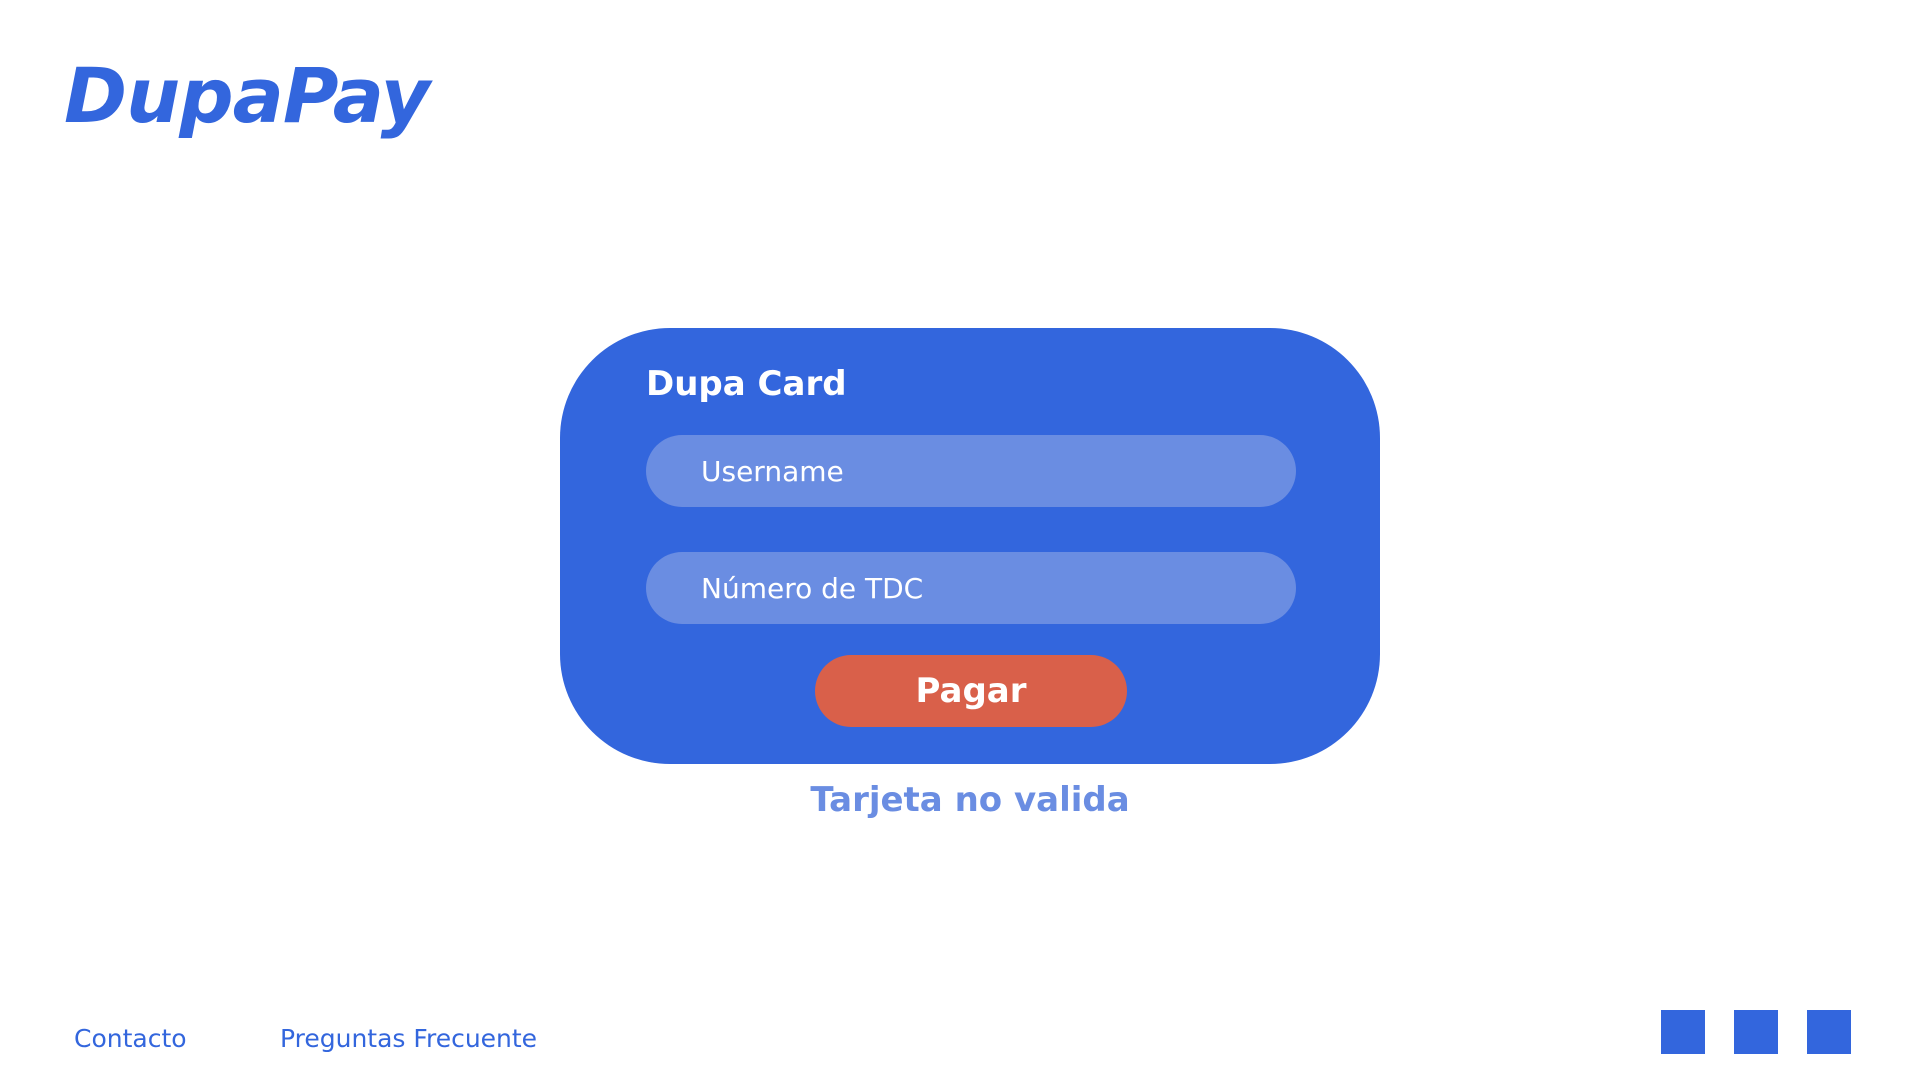  What do you see at coordinates (408, 1039) in the screenshot?
I see `faq-link: Preguntas Frecuente` at bounding box center [408, 1039].